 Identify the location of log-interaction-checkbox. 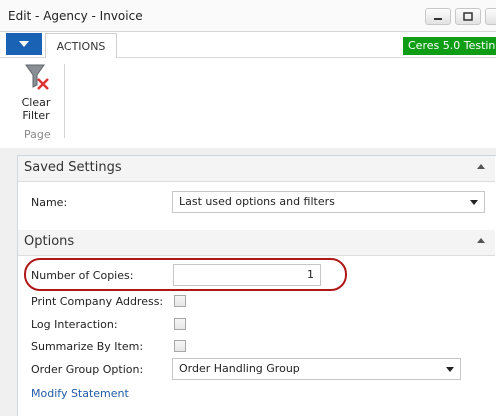
(180, 324).